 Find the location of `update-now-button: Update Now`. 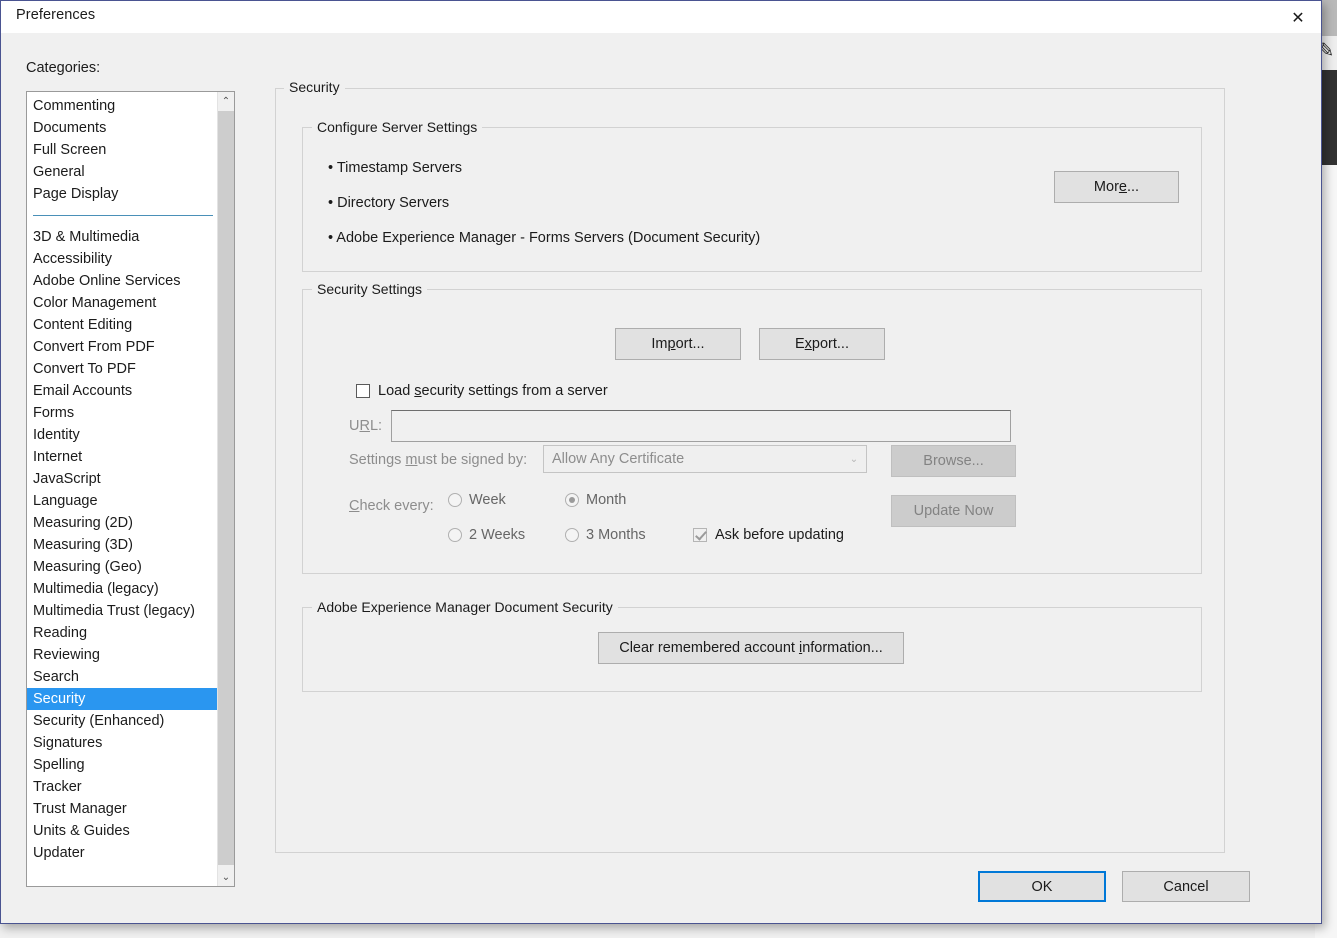

update-now-button: Update Now is located at coordinates (953, 511).